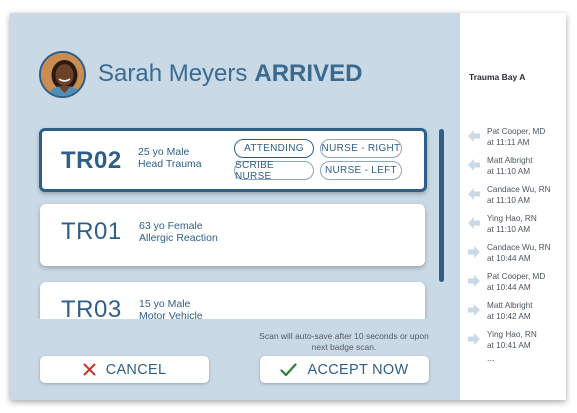 The height and width of the screenshot is (413, 577). What do you see at coordinates (89, 369) in the screenshot?
I see `close-icon` at bounding box center [89, 369].